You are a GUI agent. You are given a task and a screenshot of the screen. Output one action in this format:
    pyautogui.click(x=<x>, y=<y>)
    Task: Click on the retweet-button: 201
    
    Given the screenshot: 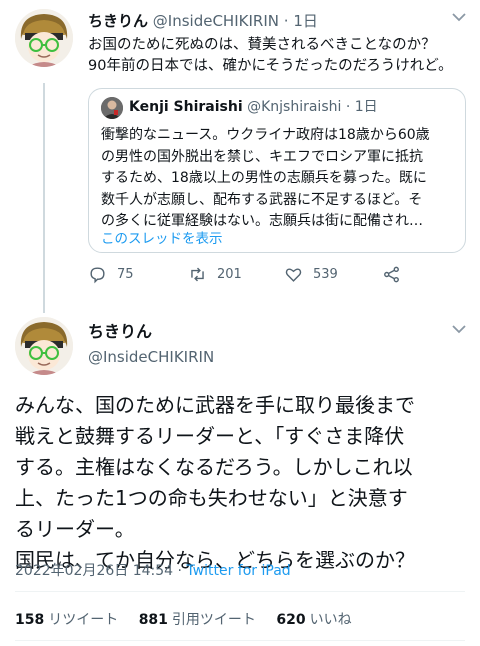 What is the action you would take?
    pyautogui.click(x=215, y=274)
    